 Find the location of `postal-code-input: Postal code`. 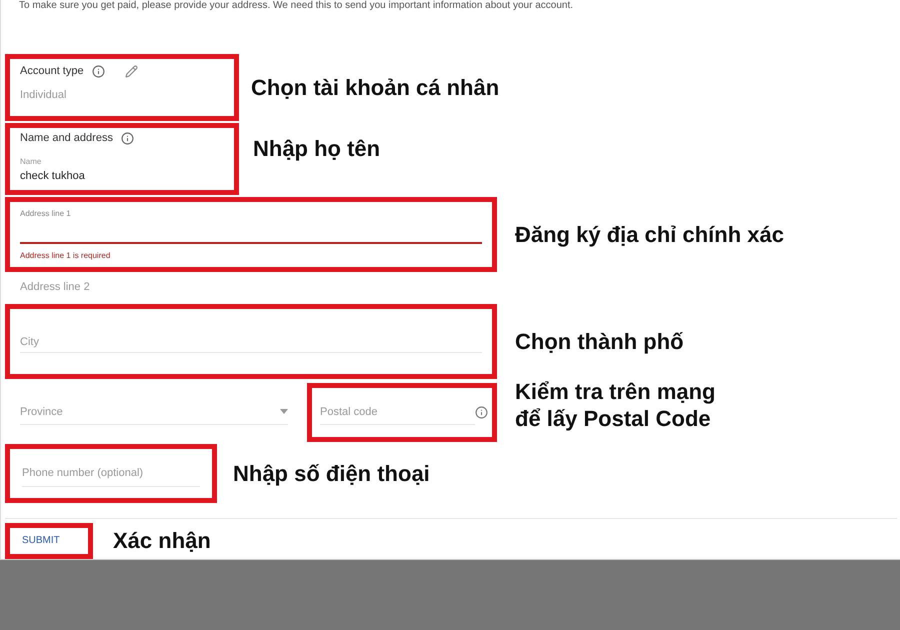

postal-code-input: Postal code is located at coordinates (397, 412).